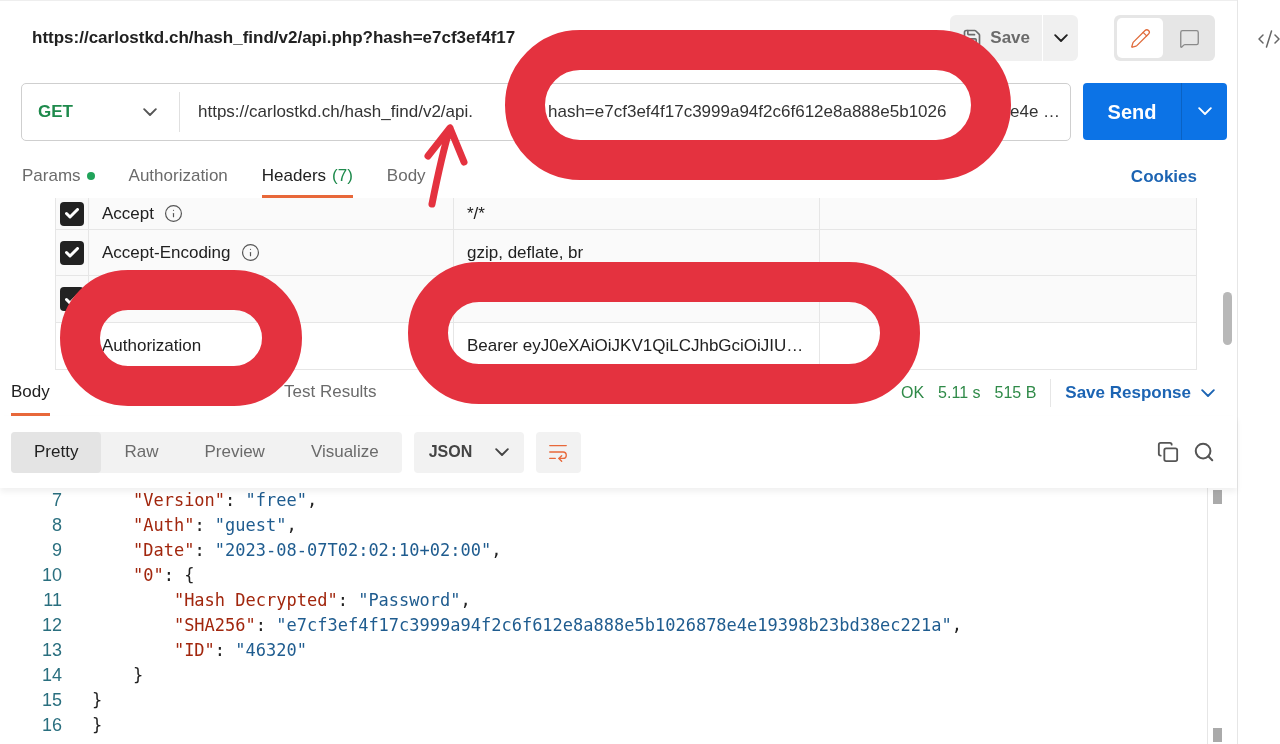 Image resolution: width=1280 pixels, height=744 pixels. Describe the element at coordinates (468, 452) in the screenshot. I see `format-dropdown: JSON` at that location.